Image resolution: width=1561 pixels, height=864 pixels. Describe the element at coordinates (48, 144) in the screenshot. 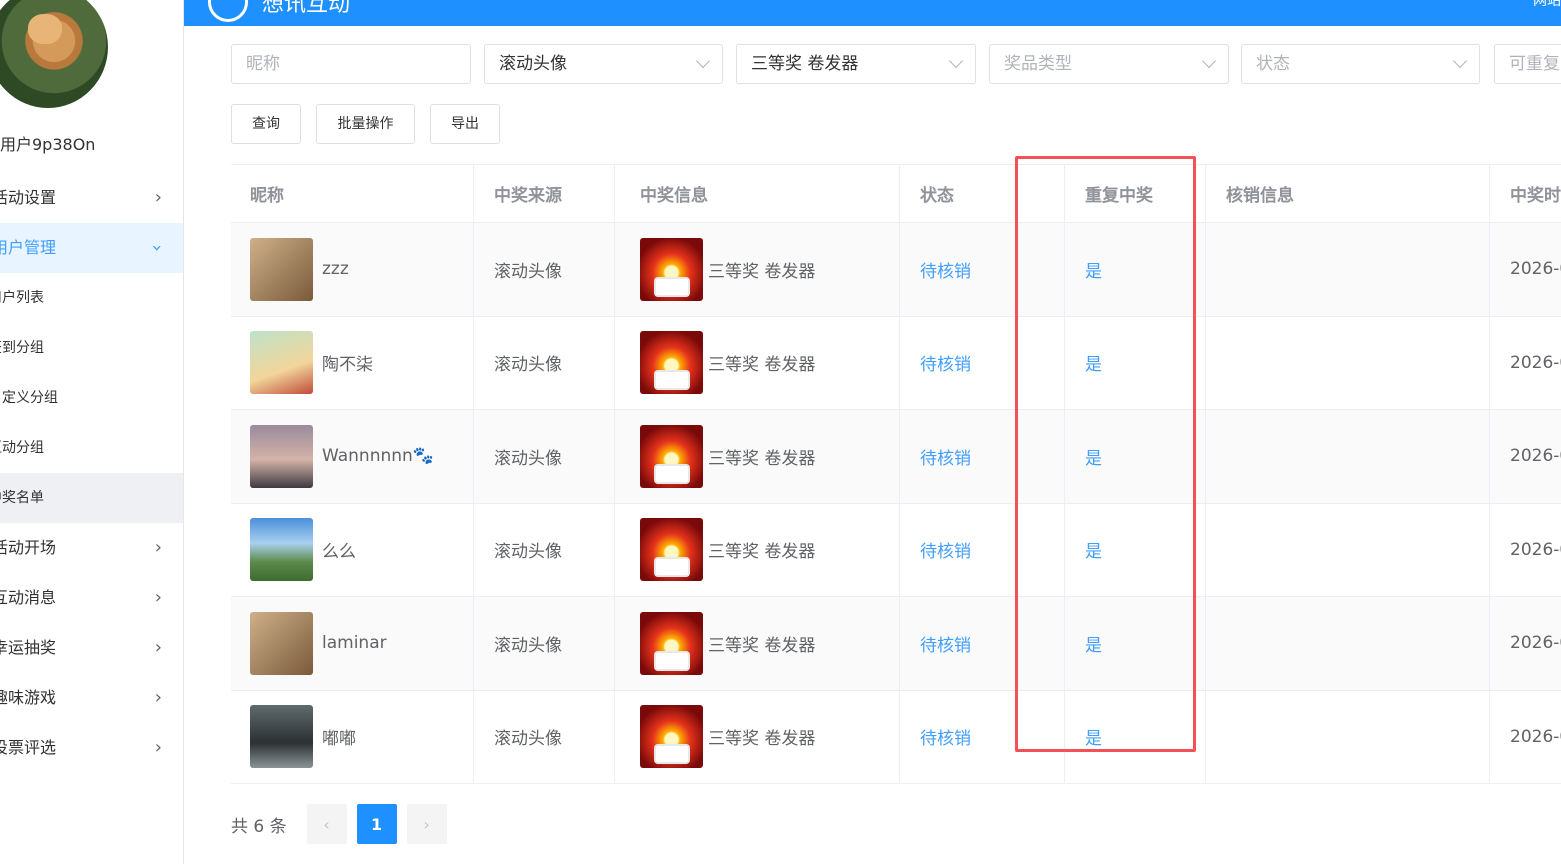

I see `username: 用户9p38On` at that location.